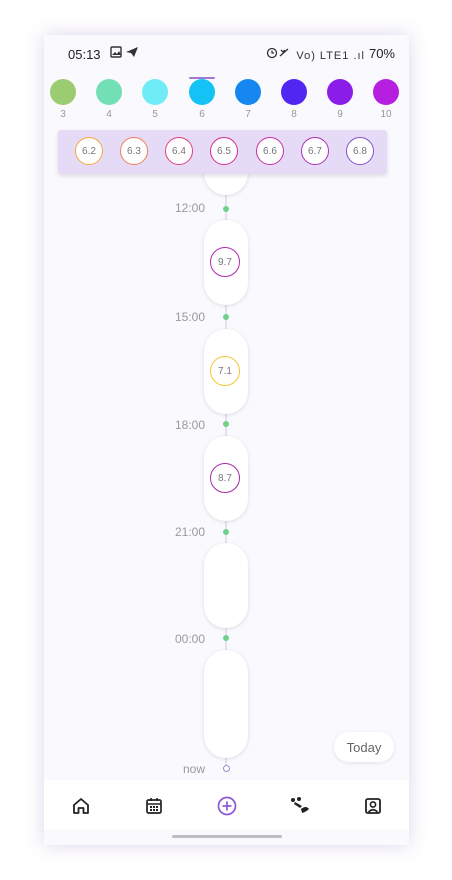 The image size is (452, 880). I want to click on today-button: Today, so click(364, 747).